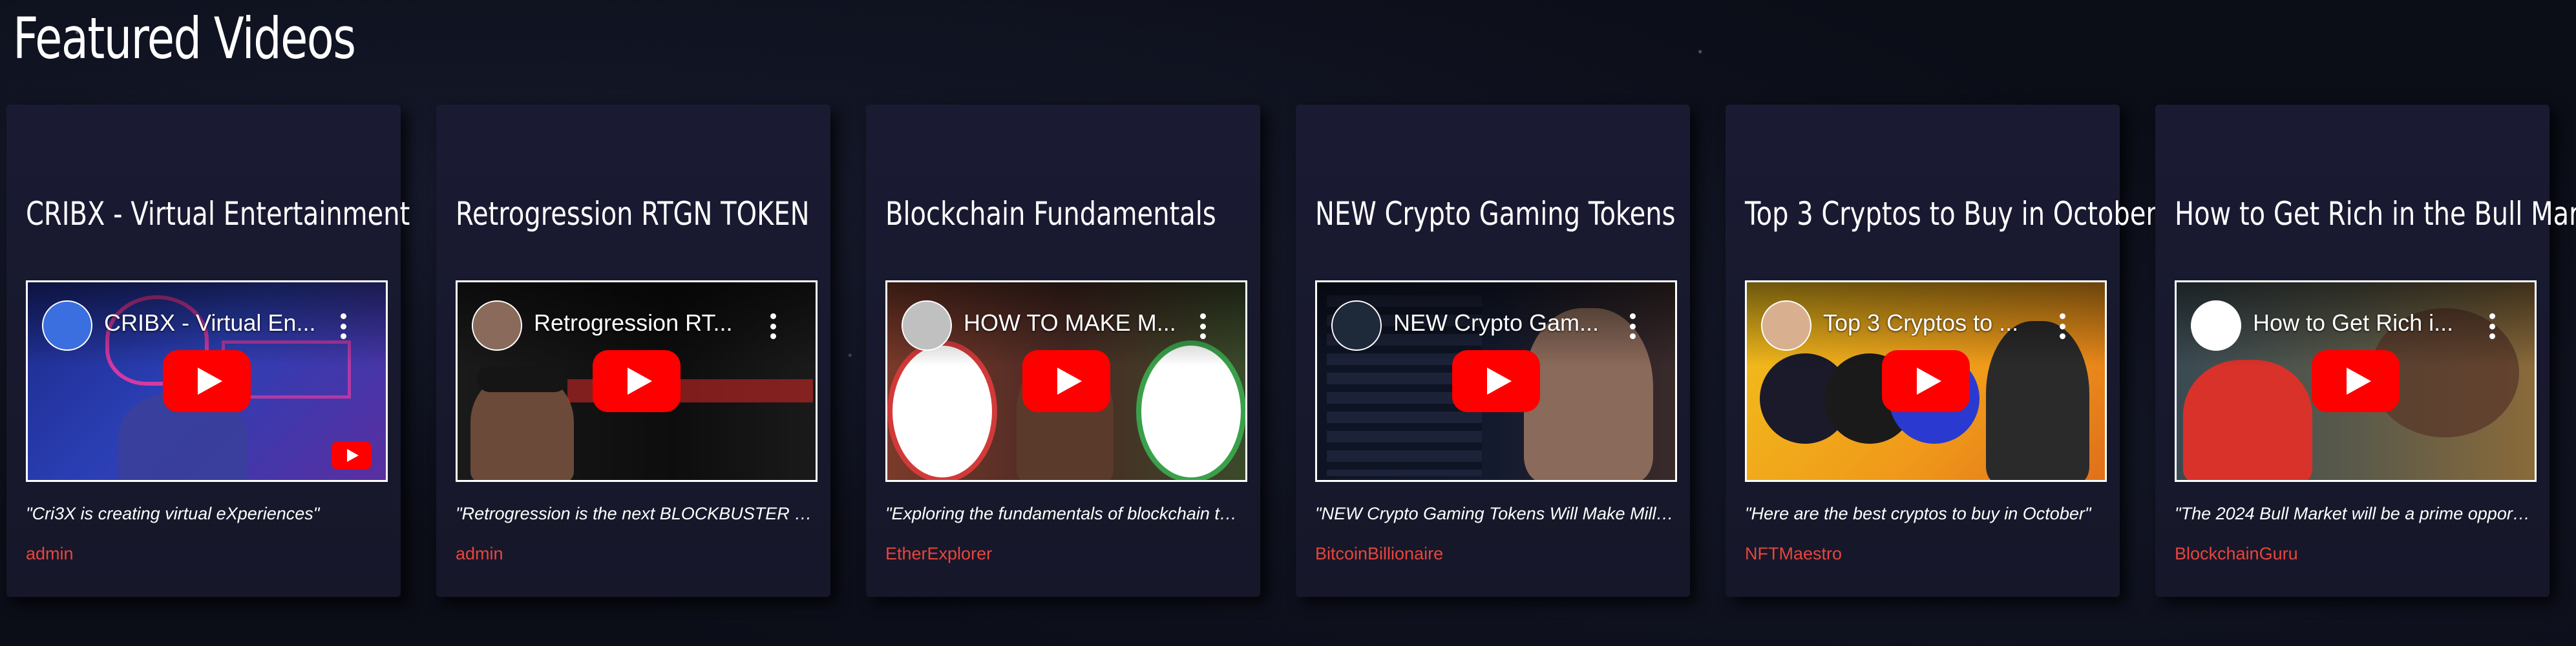 The height and width of the screenshot is (646, 2576). Describe the element at coordinates (633, 214) in the screenshot. I see `card-title: Retrogression RTGN TOKEN` at that location.